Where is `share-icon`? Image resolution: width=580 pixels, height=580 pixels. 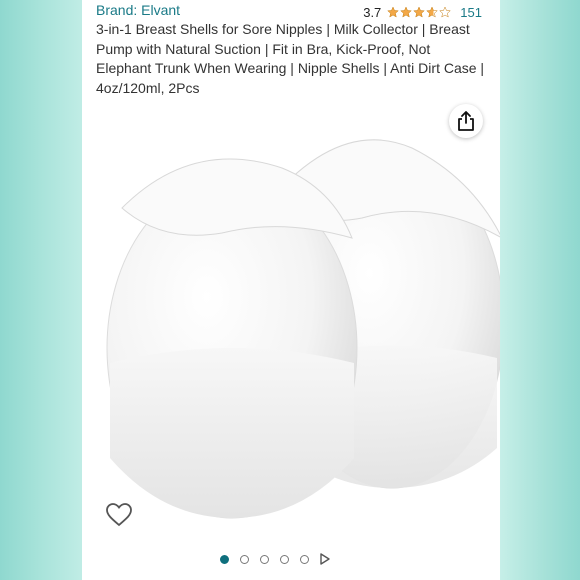 share-icon is located at coordinates (466, 121).